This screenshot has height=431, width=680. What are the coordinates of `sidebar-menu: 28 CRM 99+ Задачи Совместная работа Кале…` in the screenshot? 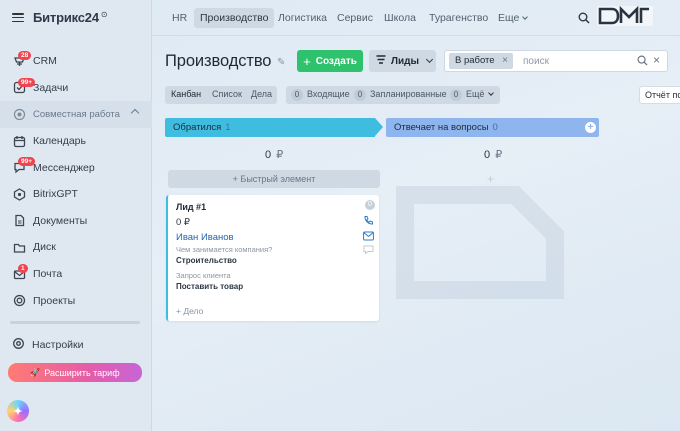 It's located at (76, 181).